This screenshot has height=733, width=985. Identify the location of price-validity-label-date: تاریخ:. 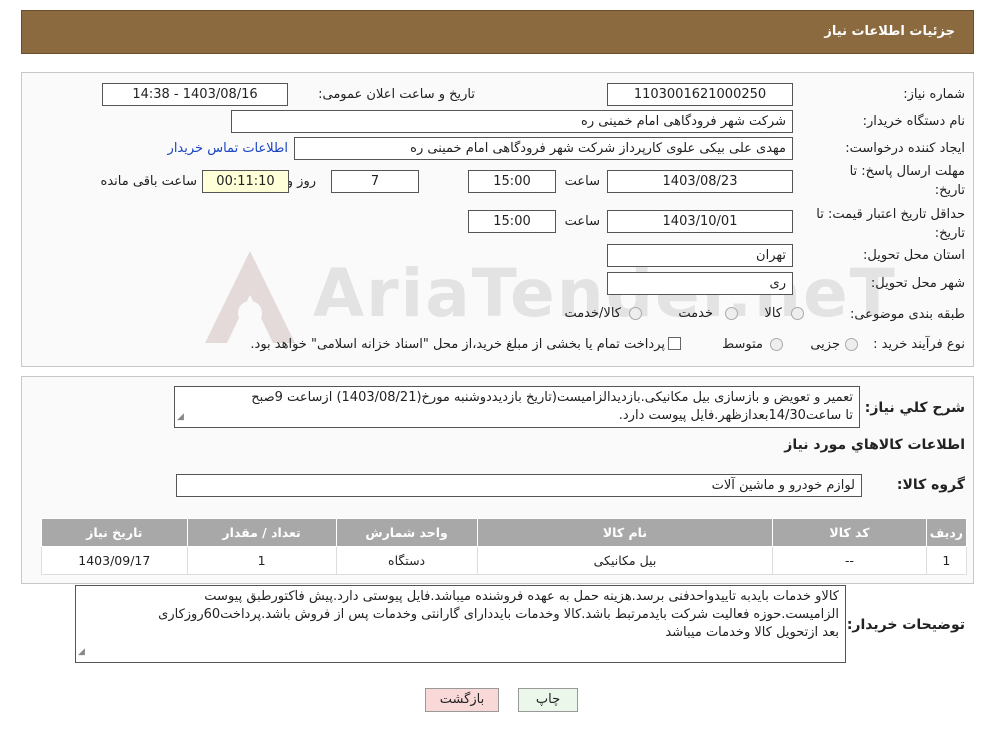
(949, 233).